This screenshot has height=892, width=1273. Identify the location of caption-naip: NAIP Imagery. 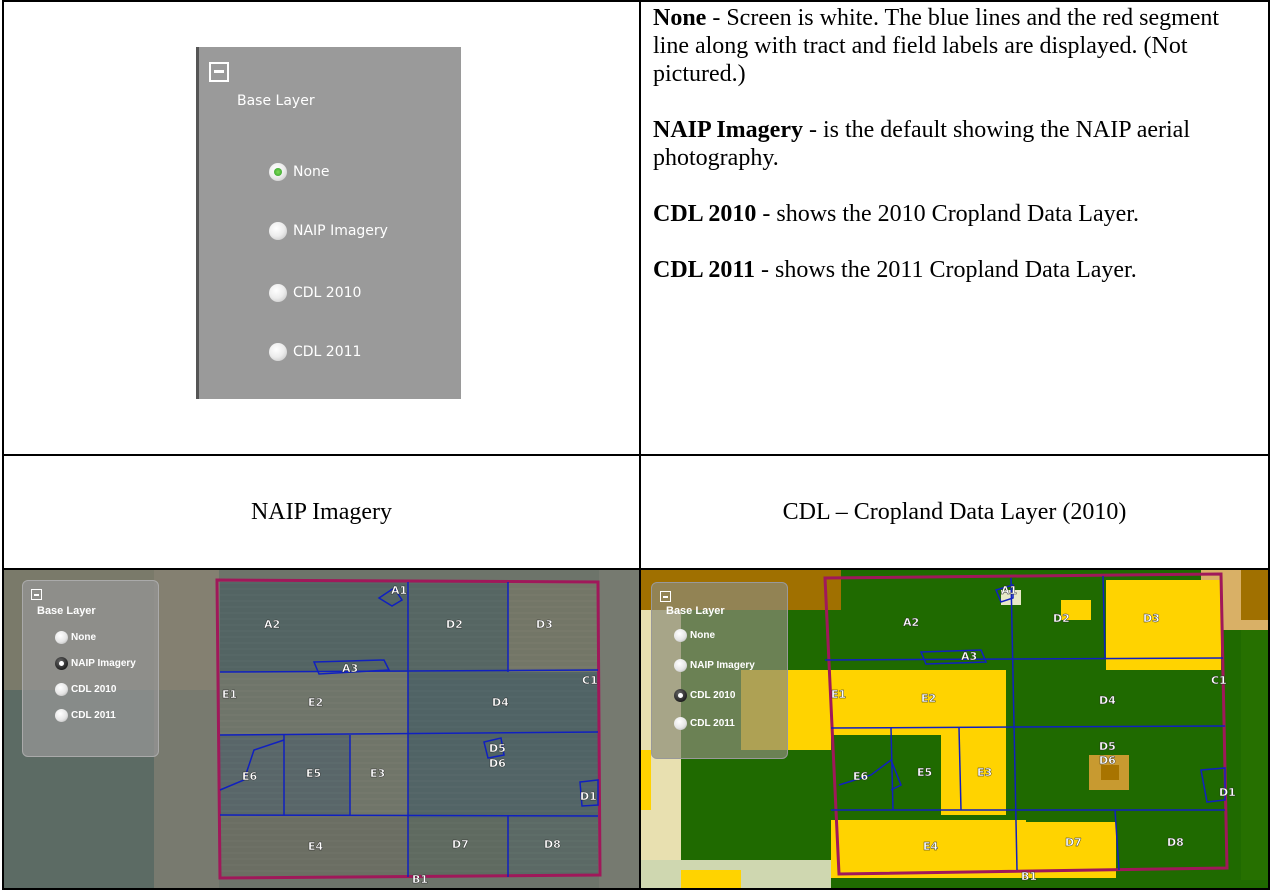
(321, 512).